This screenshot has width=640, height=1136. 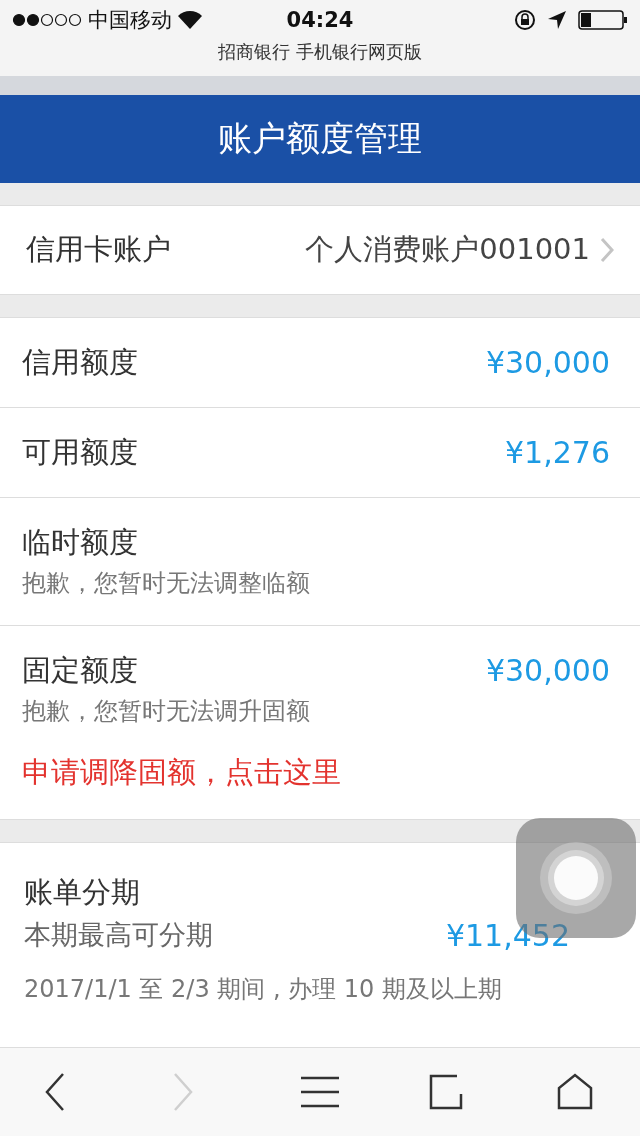 What do you see at coordinates (47, 20) in the screenshot?
I see `signal-icon` at bounding box center [47, 20].